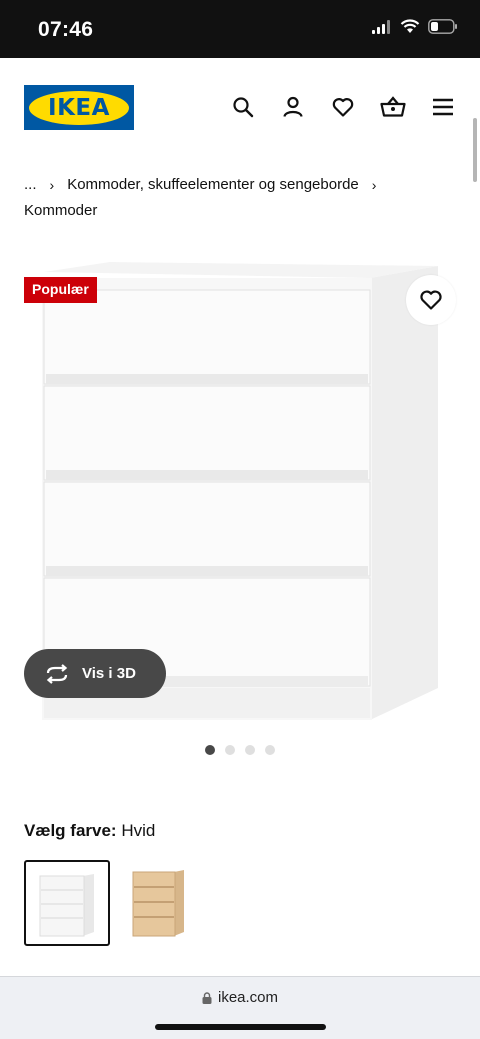  I want to click on home-indicator, so click(240, 1027).